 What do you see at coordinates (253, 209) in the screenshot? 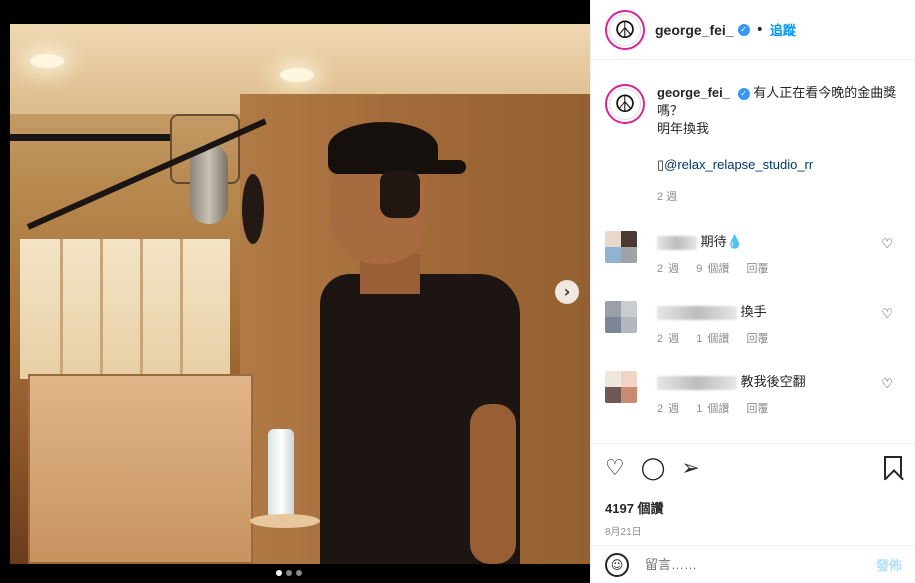
I see `pop-filter` at bounding box center [253, 209].